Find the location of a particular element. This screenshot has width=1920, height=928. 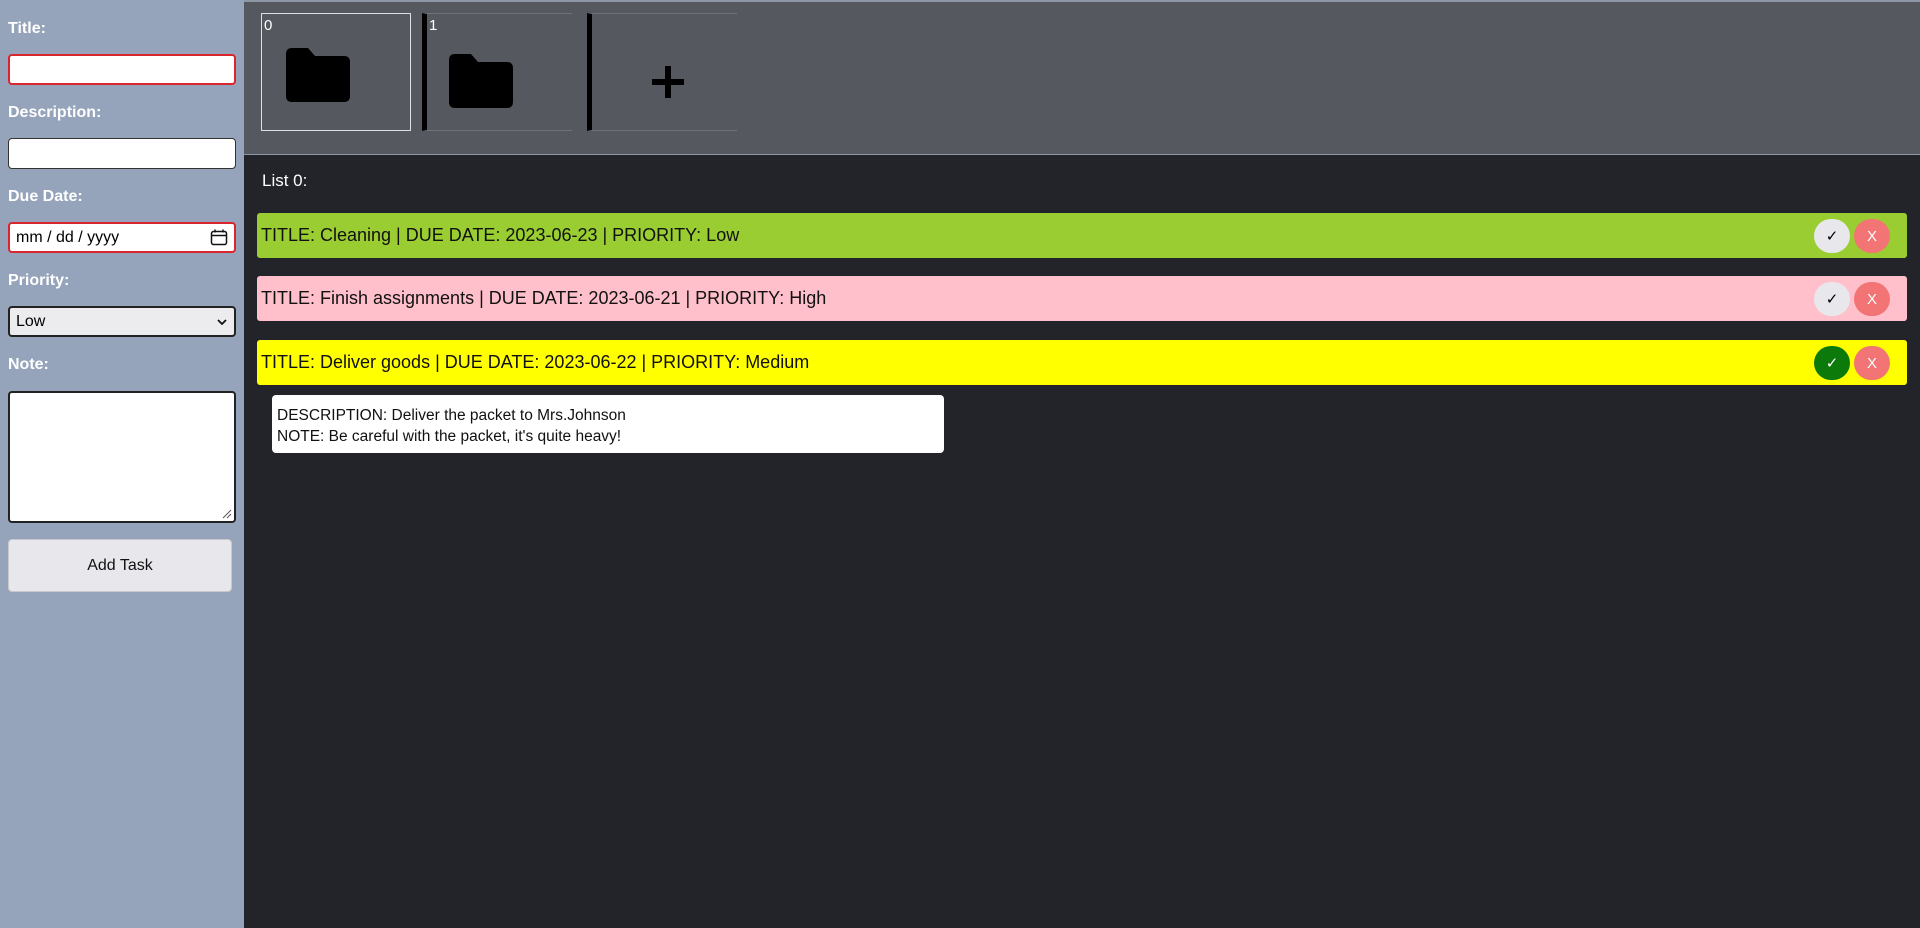

note-textarea is located at coordinates (122, 457).